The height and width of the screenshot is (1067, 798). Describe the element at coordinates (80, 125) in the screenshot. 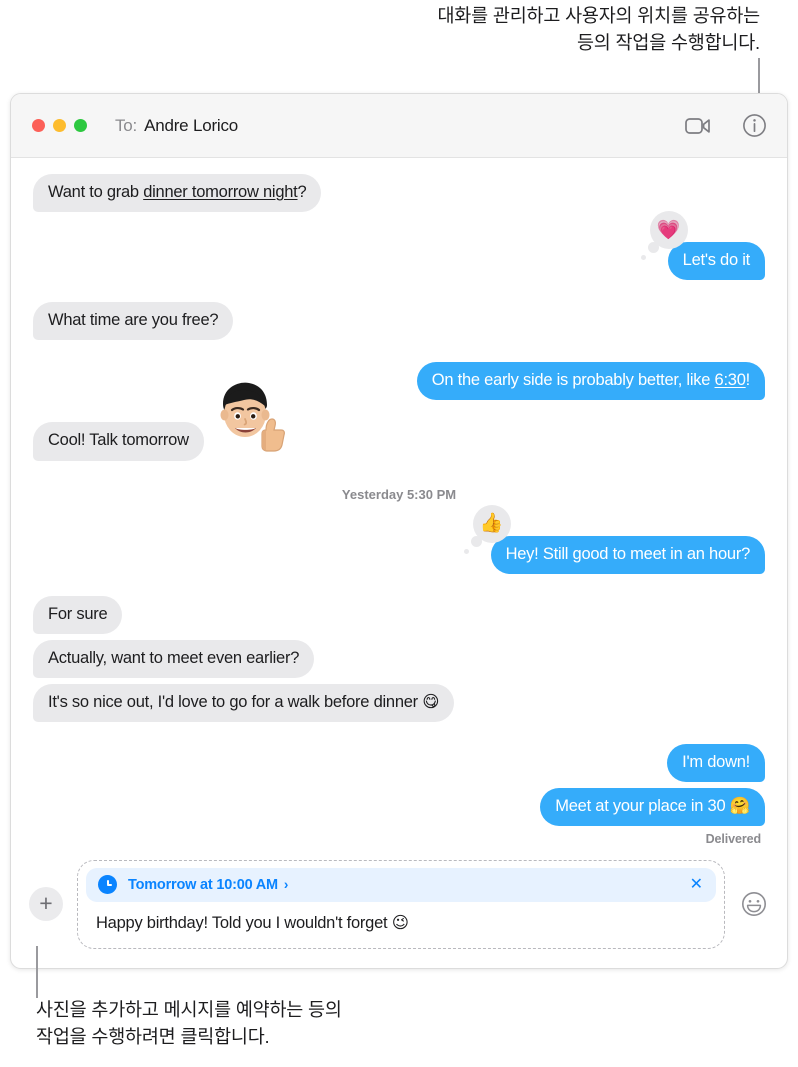

I see `zoom-window-button` at that location.